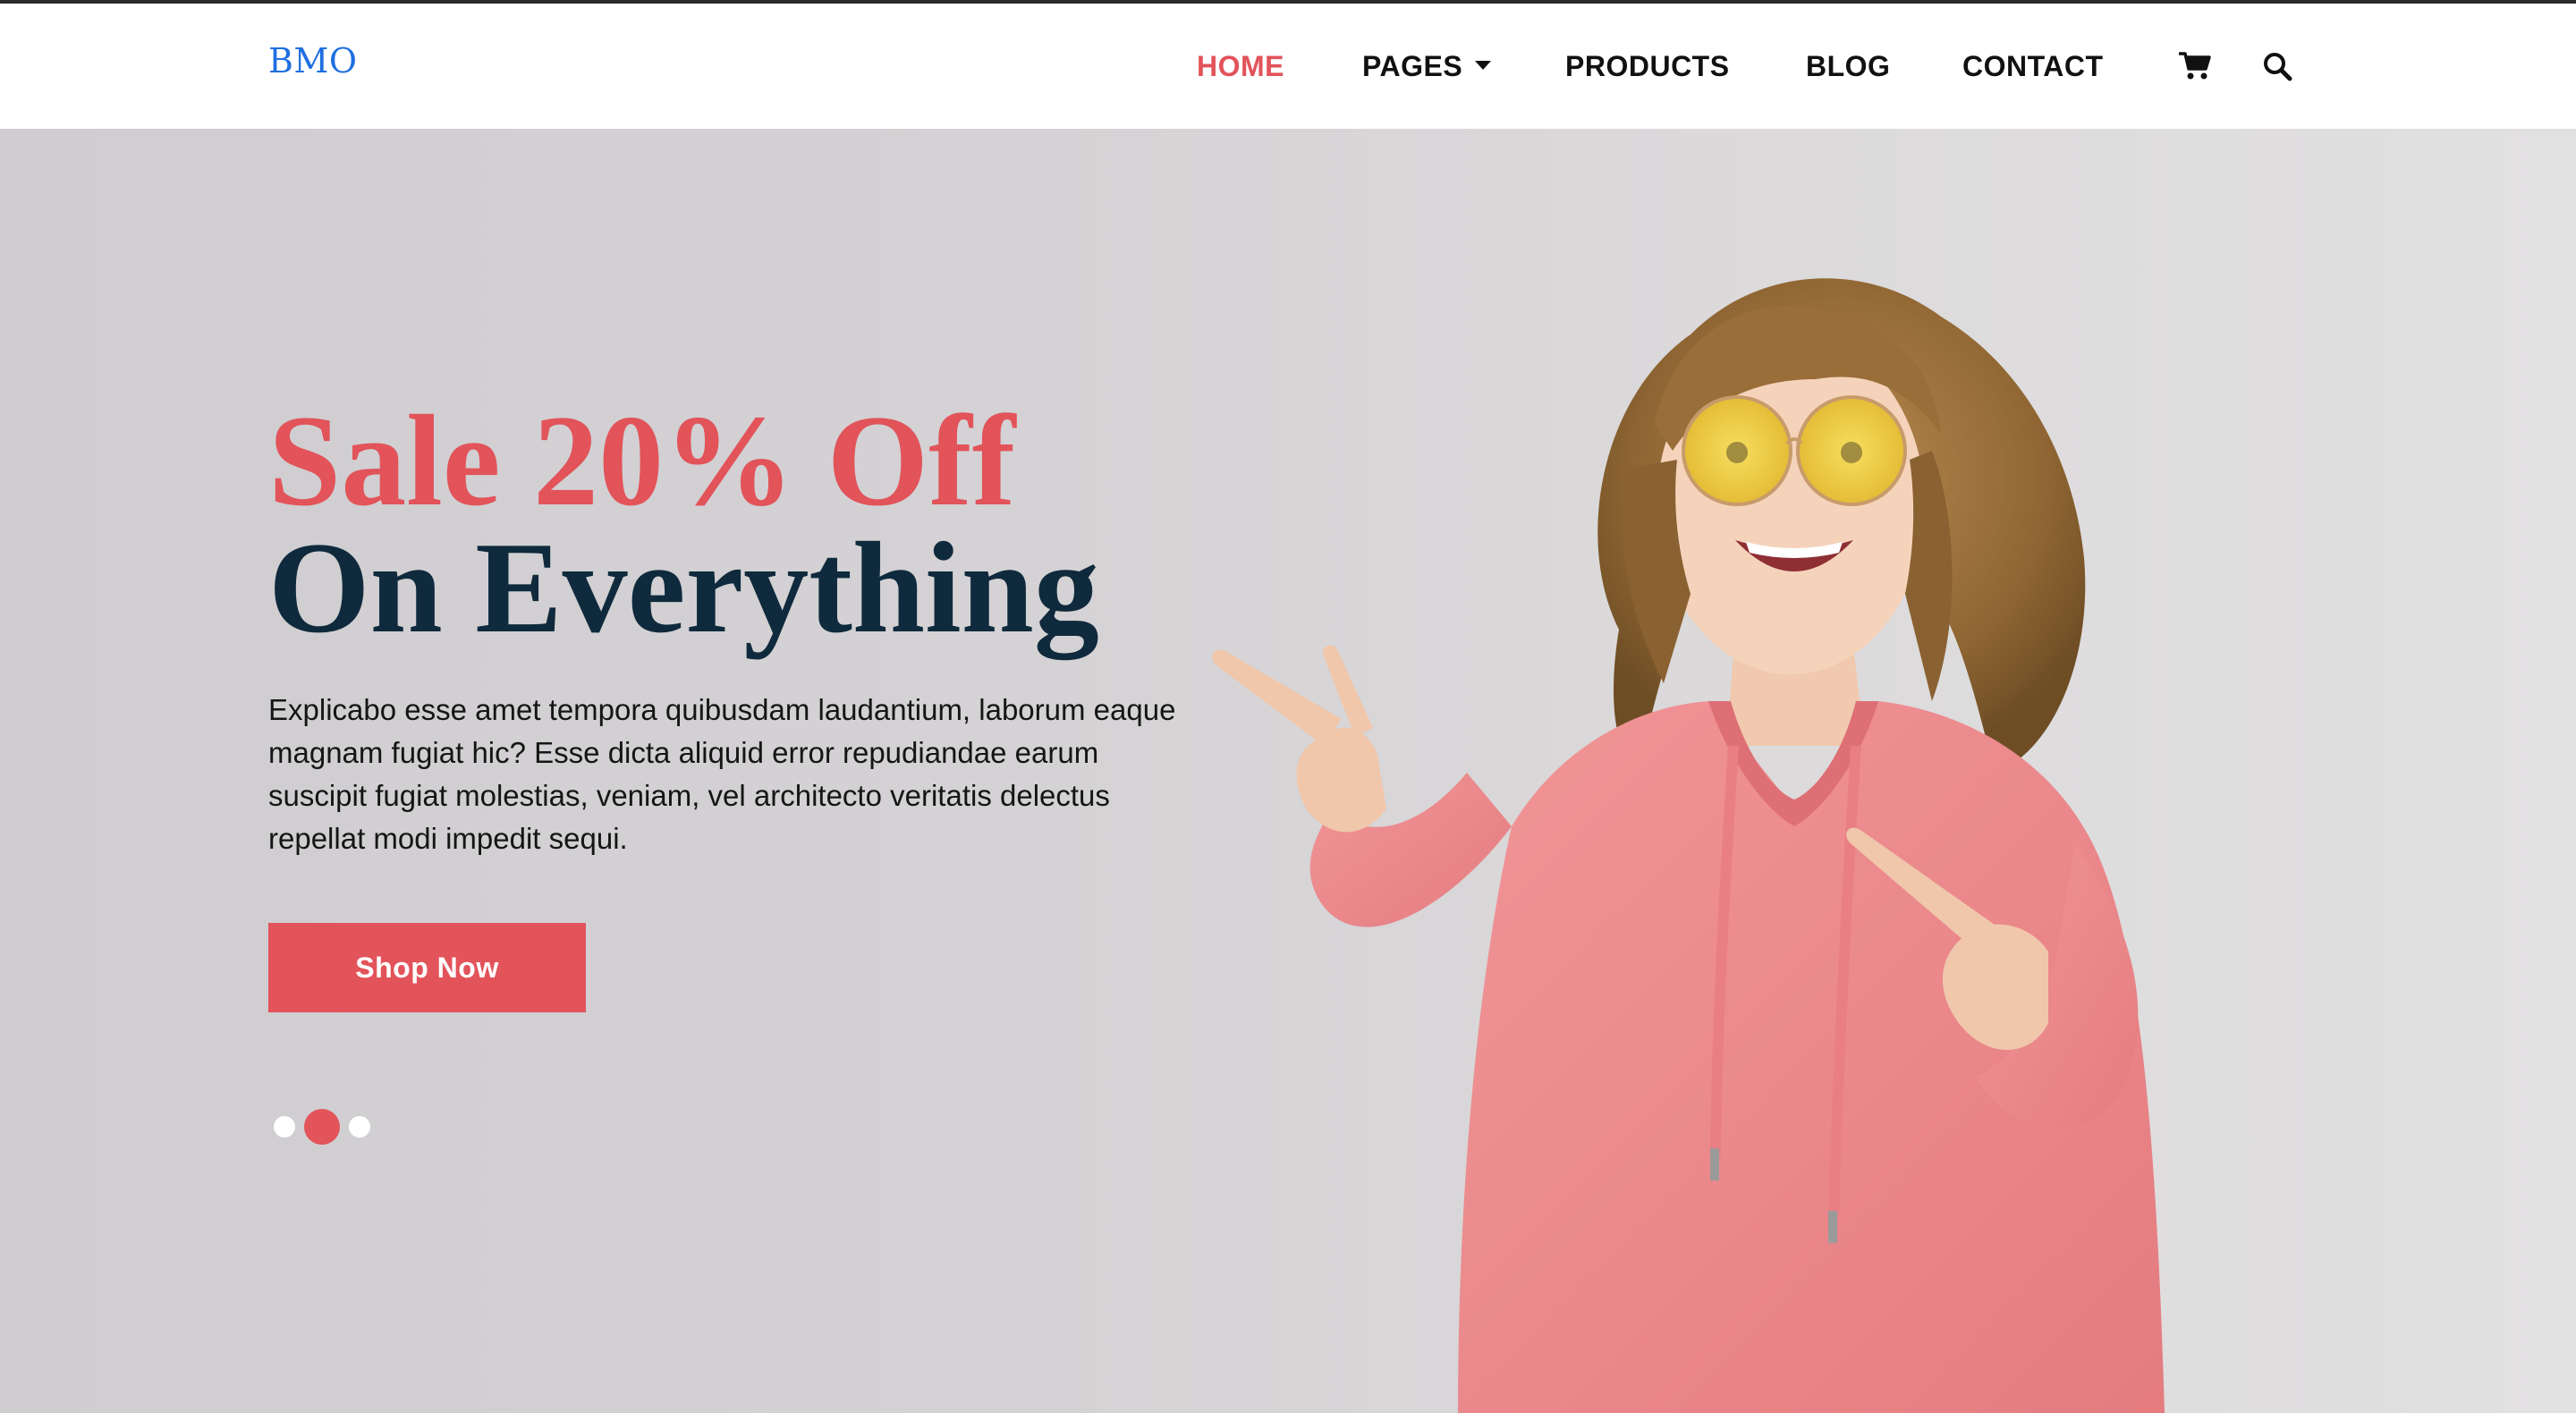 Image resolution: width=2576 pixels, height=1413 pixels. Describe the element at coordinates (2033, 66) in the screenshot. I see `nav-item-contact: CONTACT` at that location.